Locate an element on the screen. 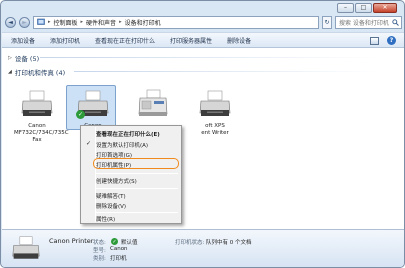 The width and height of the screenshot is (405, 268). breadcrumb-hardware-sound: 硬件和声音 is located at coordinates (101, 22).